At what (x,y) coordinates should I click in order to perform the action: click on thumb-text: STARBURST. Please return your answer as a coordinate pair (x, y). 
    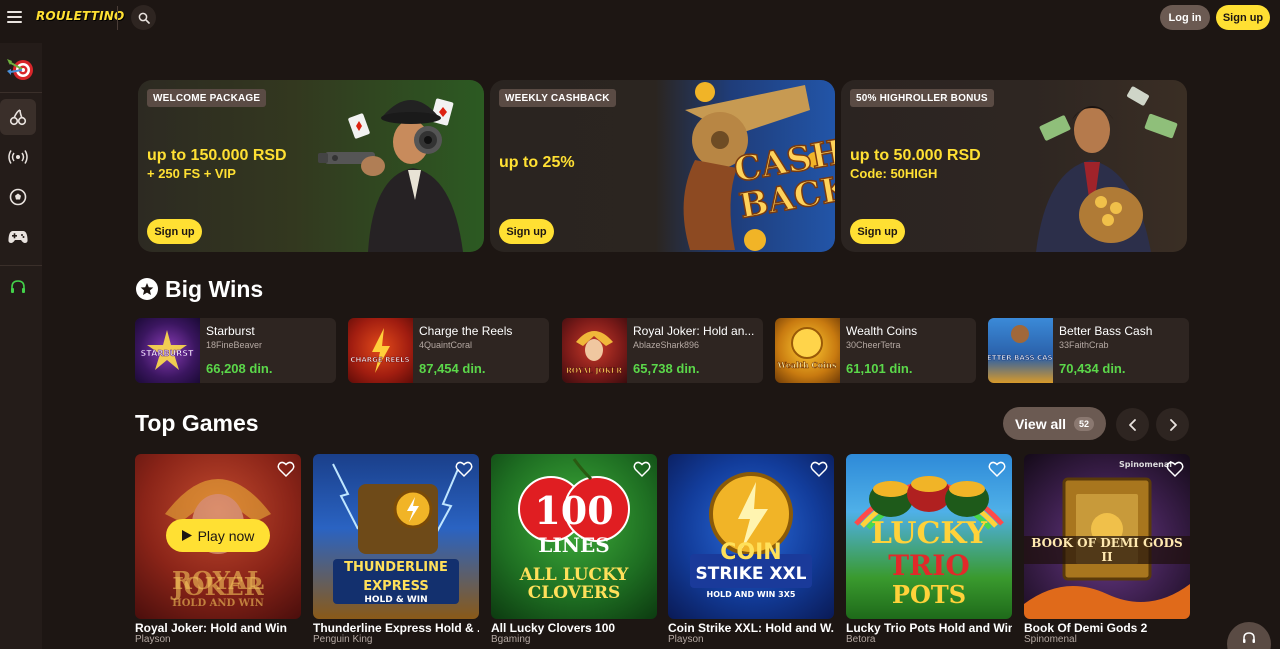
    Looking at the image, I should click on (167, 353).